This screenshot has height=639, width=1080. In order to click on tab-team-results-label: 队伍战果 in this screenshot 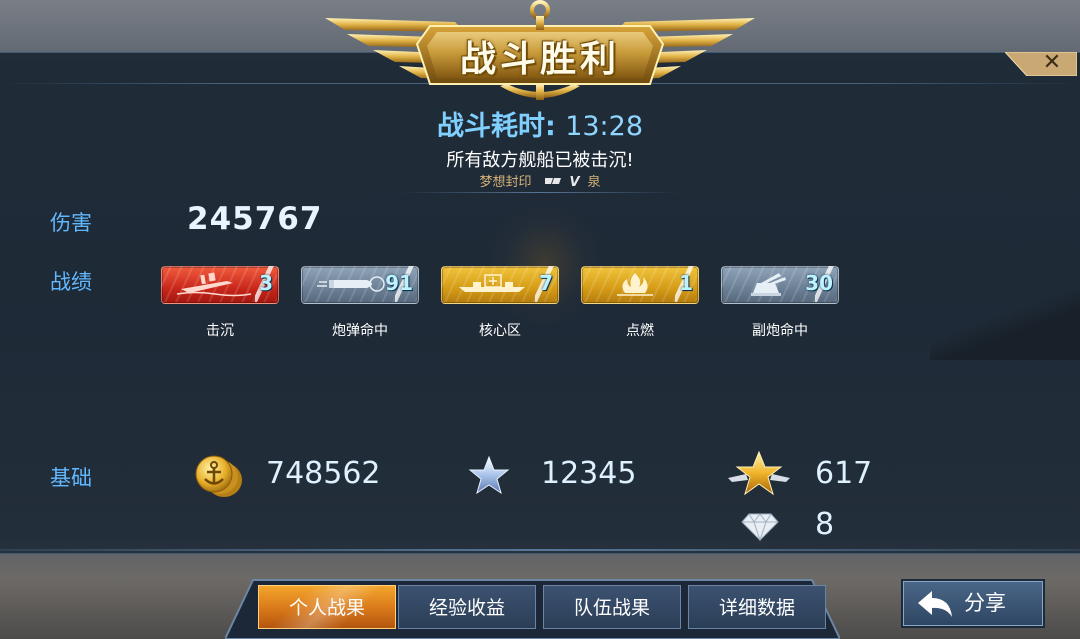, I will do `click(611, 608)`.